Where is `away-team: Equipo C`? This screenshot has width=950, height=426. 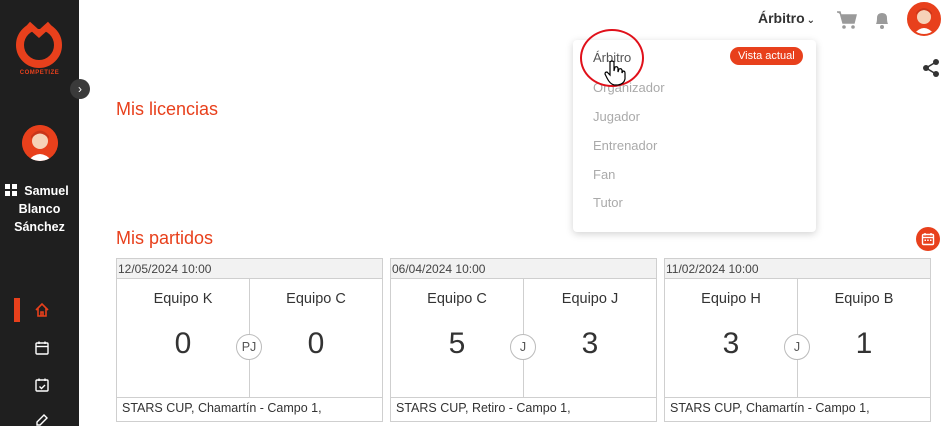
away-team: Equipo C is located at coordinates (316, 299).